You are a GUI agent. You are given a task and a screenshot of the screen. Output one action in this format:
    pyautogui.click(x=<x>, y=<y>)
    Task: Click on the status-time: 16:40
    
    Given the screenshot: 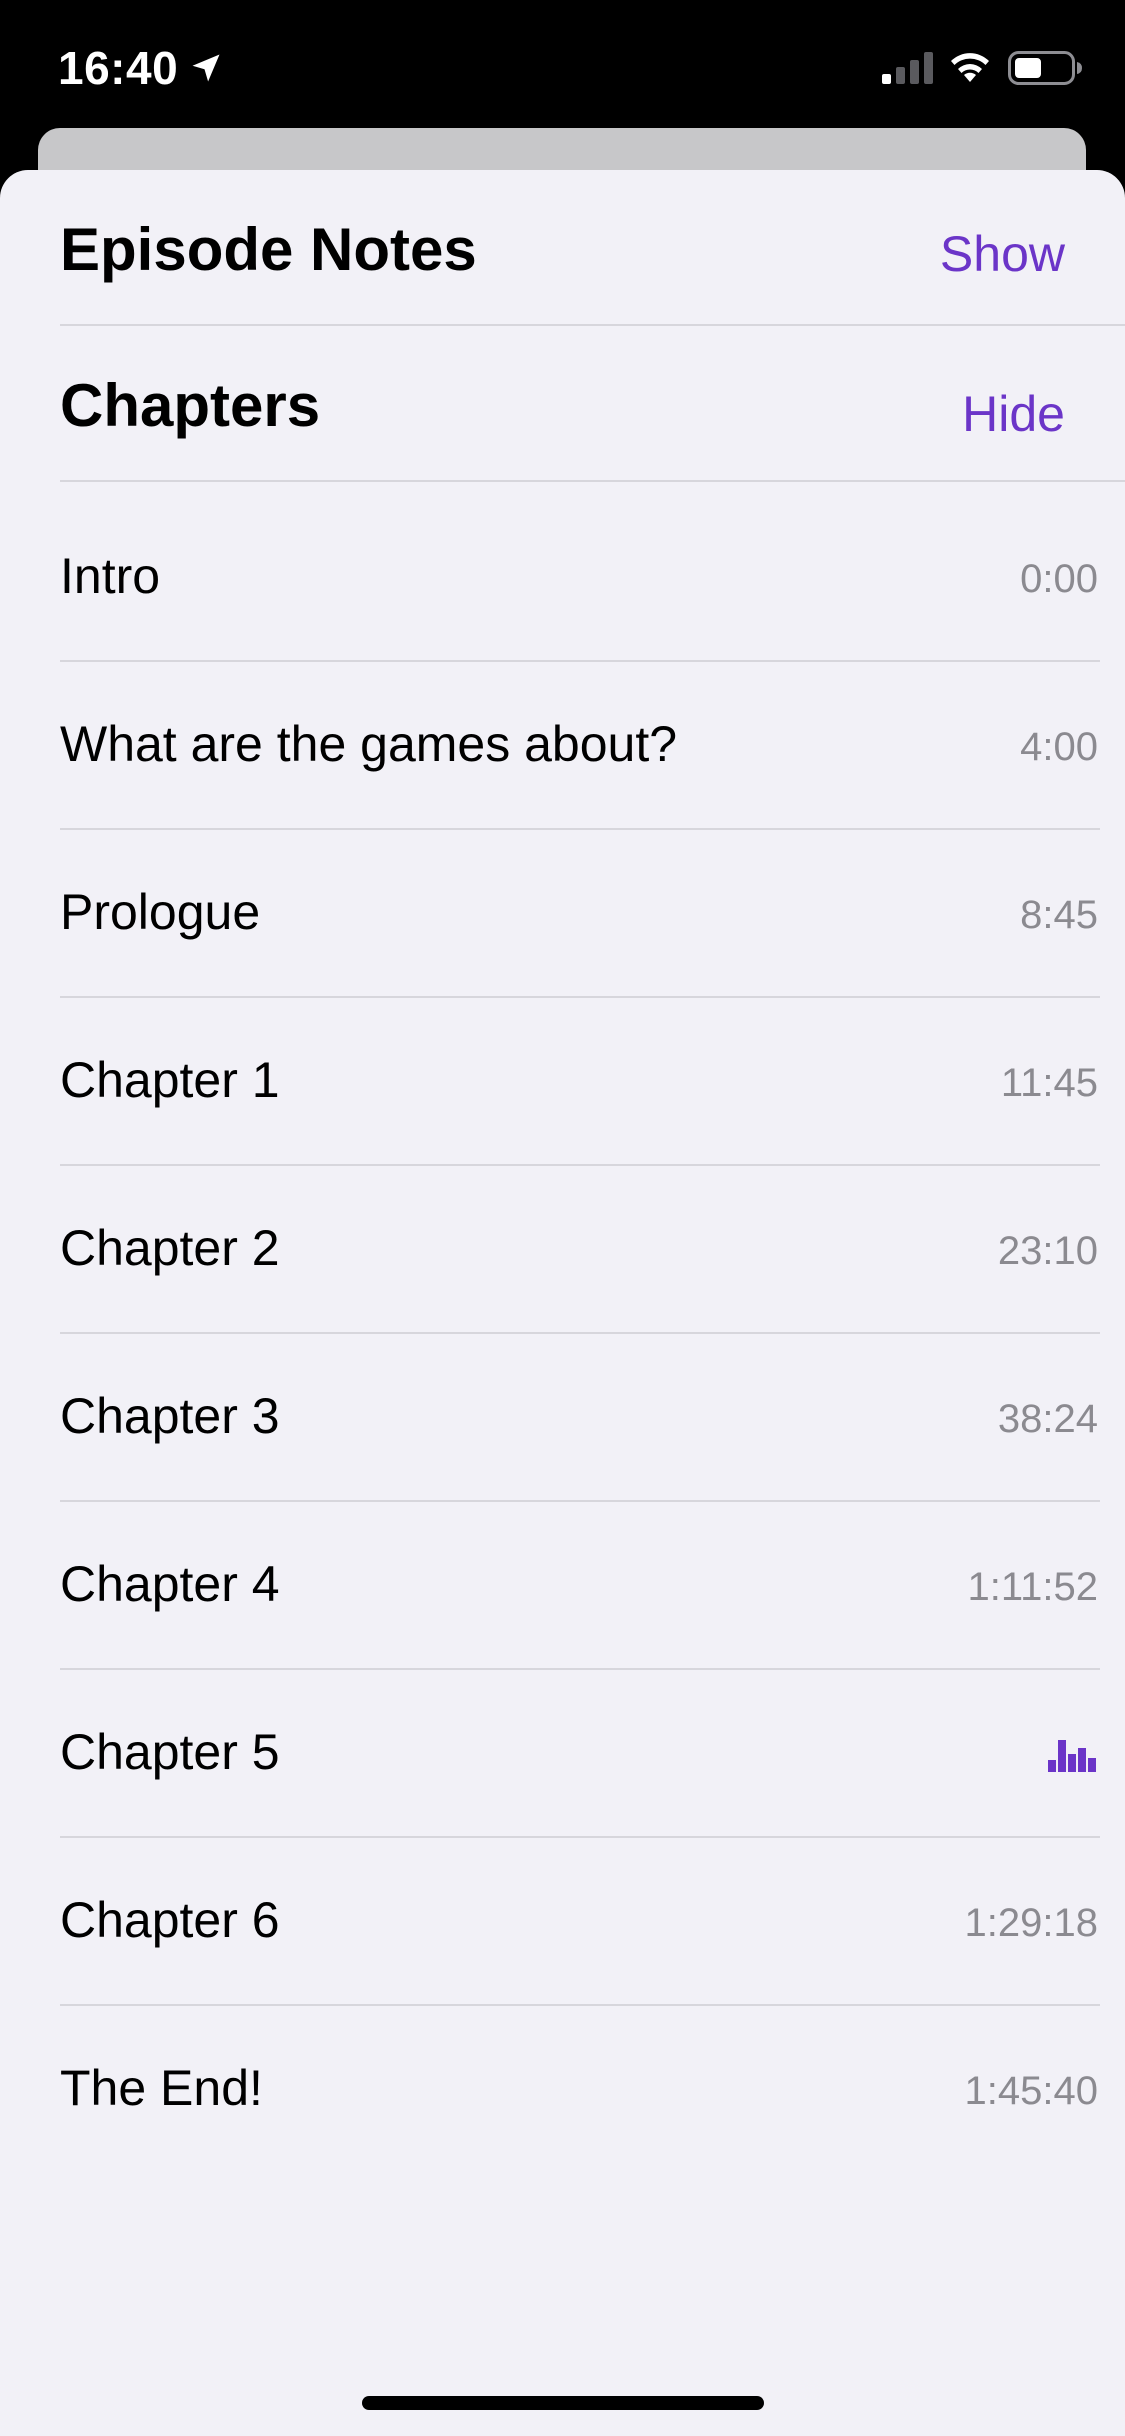 What is the action you would take?
    pyautogui.click(x=118, y=68)
    